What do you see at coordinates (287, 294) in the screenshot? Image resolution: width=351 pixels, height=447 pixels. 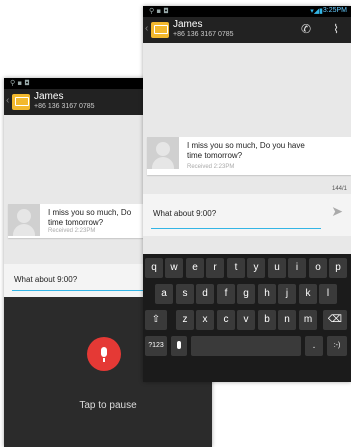 I see `key-j: j` at bounding box center [287, 294].